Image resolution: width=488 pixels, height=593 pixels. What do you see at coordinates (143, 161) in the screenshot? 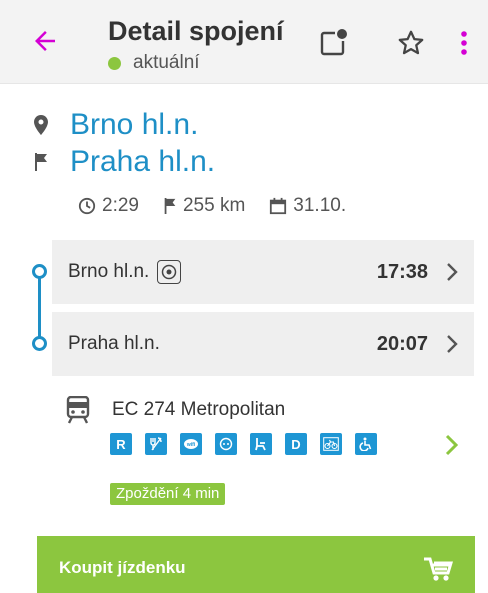
I see `to-station: Praha hl.n.` at bounding box center [143, 161].